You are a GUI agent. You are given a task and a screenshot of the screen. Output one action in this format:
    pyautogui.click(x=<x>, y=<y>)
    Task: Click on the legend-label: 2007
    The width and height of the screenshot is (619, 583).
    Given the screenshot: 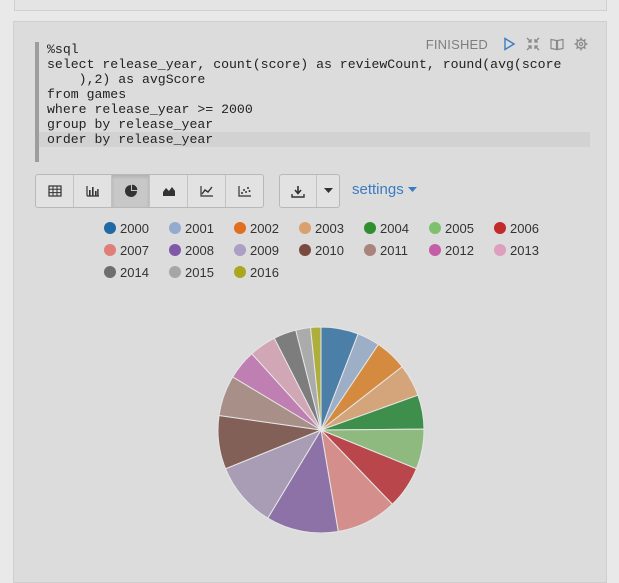 What is the action you would take?
    pyautogui.click(x=134, y=250)
    